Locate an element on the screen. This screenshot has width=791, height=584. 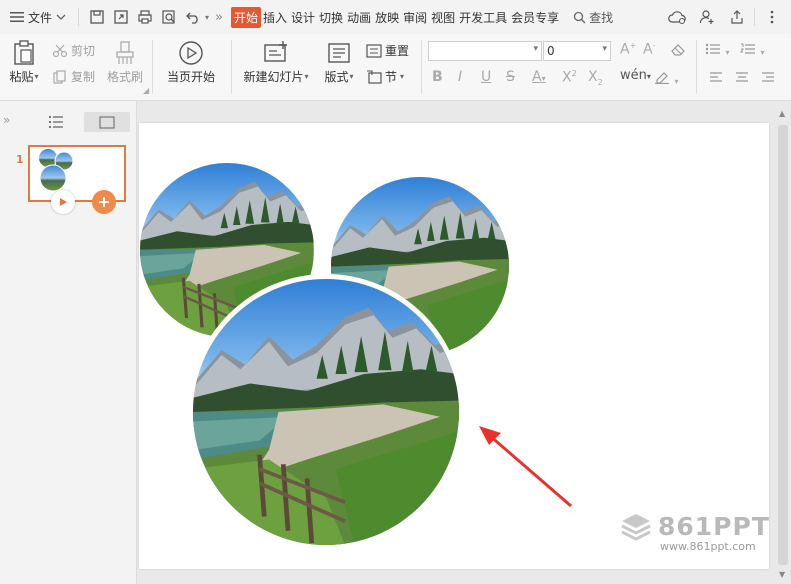
tab-transitions: 切换 is located at coordinates (331, 17).